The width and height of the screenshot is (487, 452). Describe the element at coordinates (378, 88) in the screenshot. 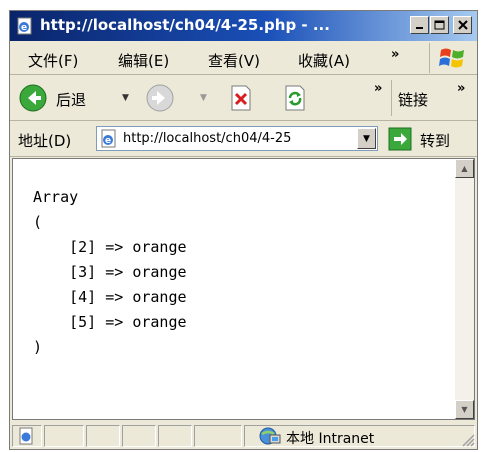

I see `toolbar-overflow-chevron: »` at that location.